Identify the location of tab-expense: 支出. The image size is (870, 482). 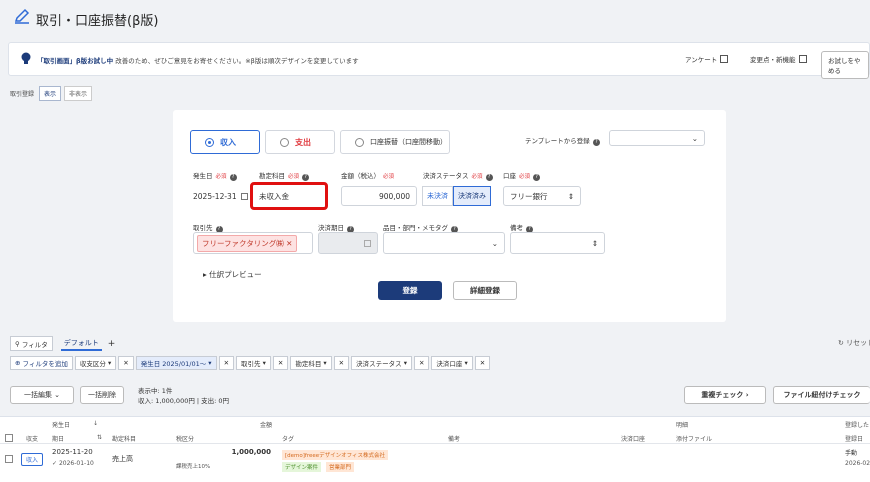
(300, 142).